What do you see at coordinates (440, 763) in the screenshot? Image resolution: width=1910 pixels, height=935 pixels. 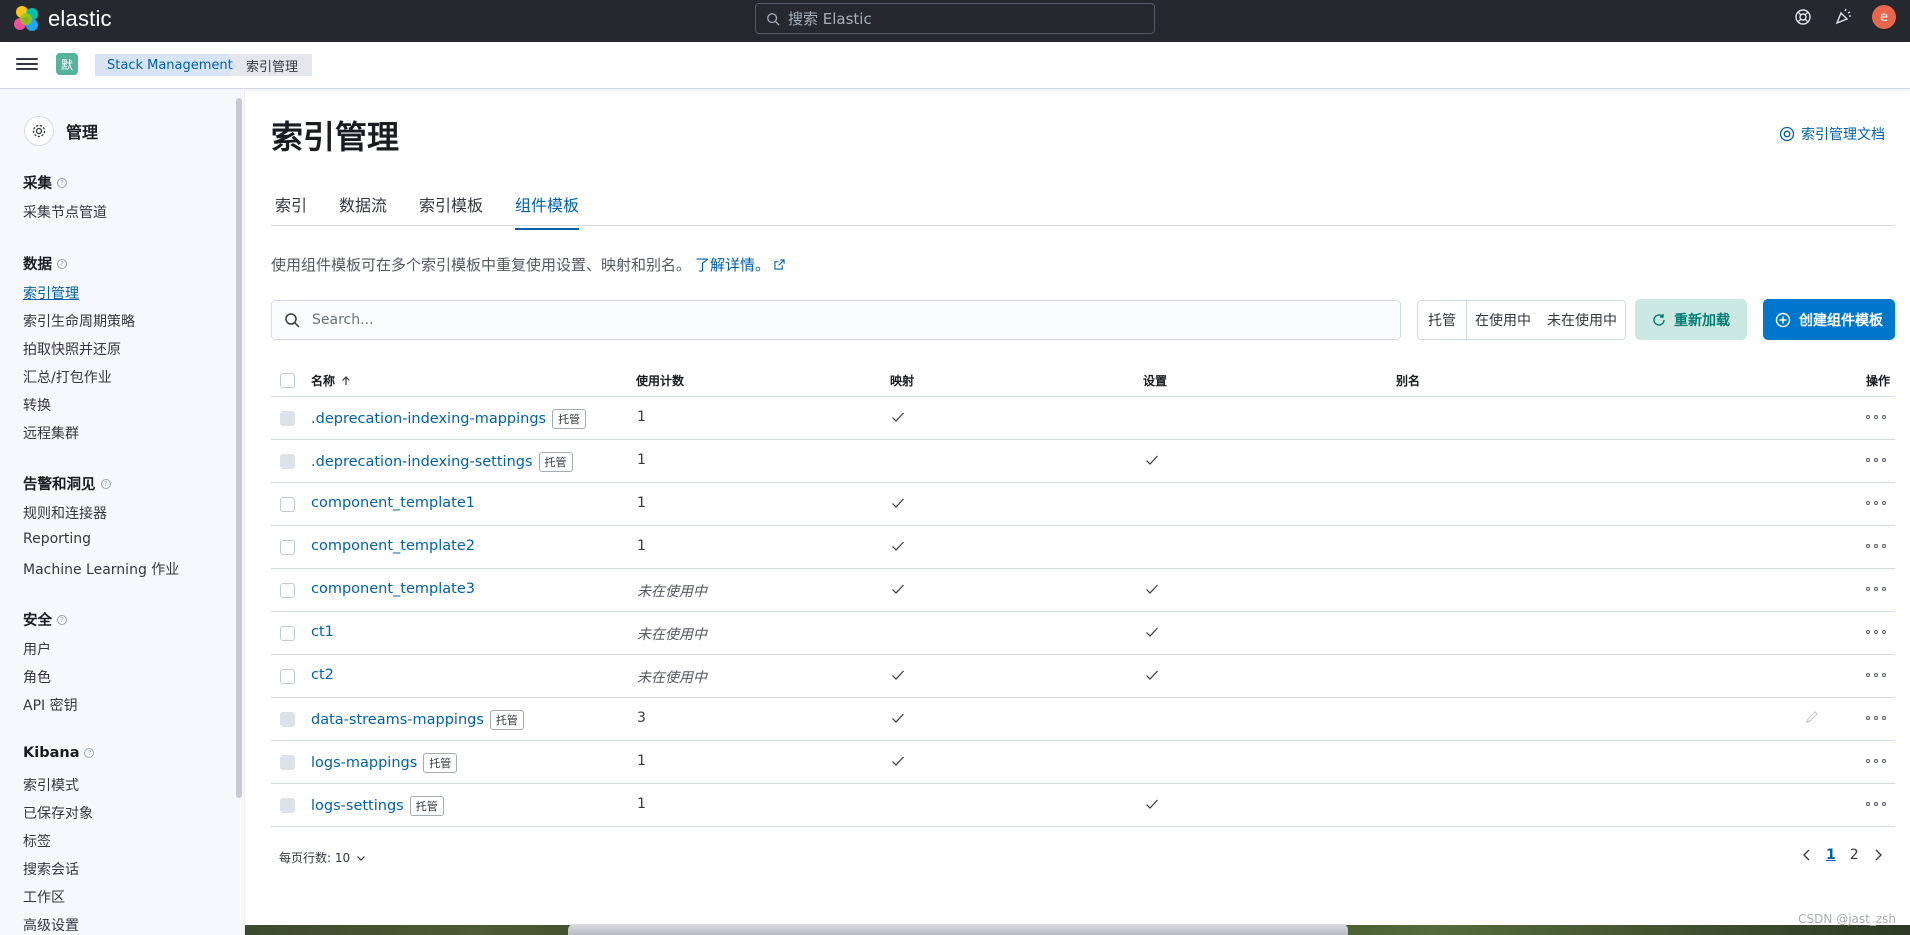 I see `managed-badge: 托管` at bounding box center [440, 763].